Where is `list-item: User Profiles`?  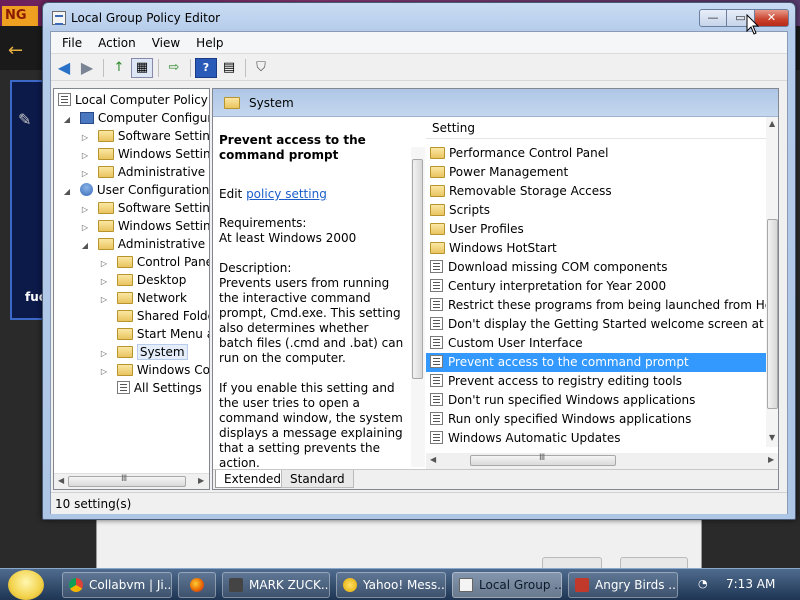 list-item: User Profiles is located at coordinates (598, 229).